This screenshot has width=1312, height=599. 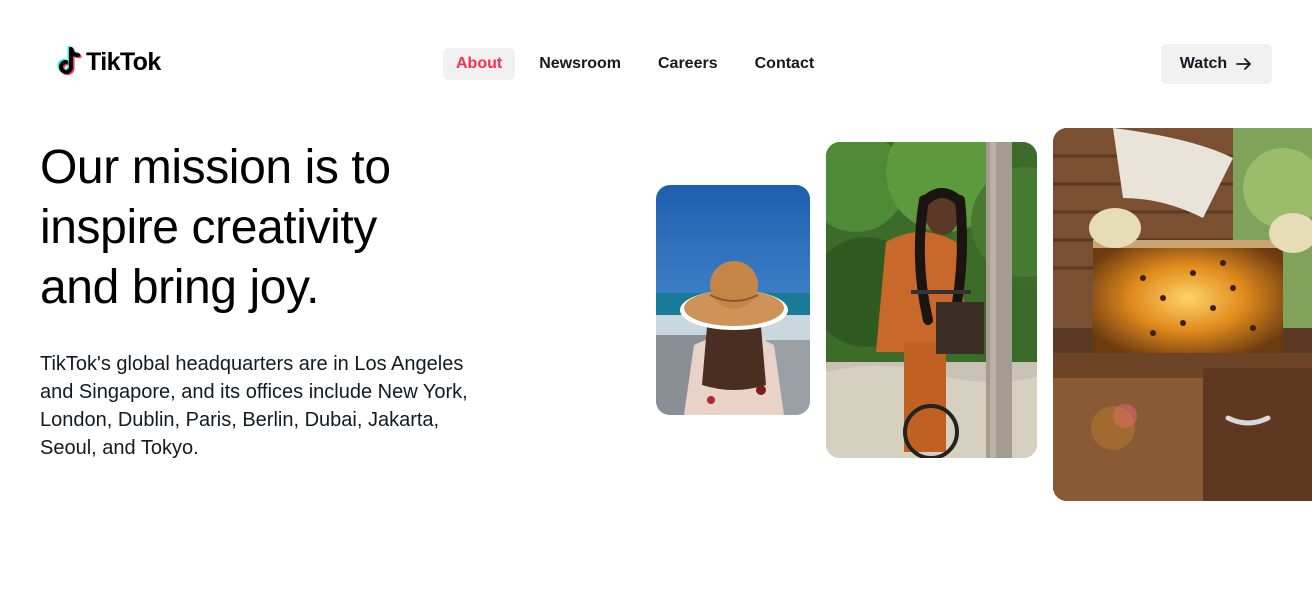 What do you see at coordinates (479, 64) in the screenshot?
I see `nav-about: About` at bounding box center [479, 64].